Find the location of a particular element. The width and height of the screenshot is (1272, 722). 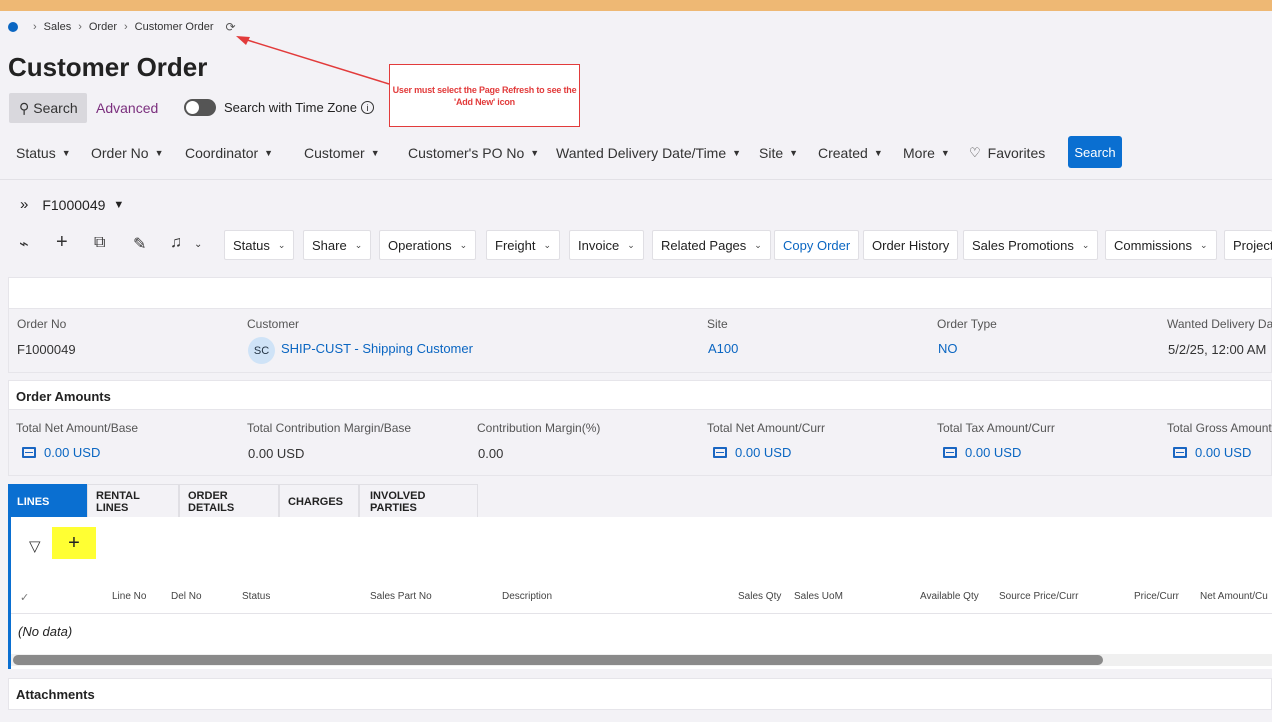

total-tax-curr-value: 0.00 USD is located at coordinates (982, 452).